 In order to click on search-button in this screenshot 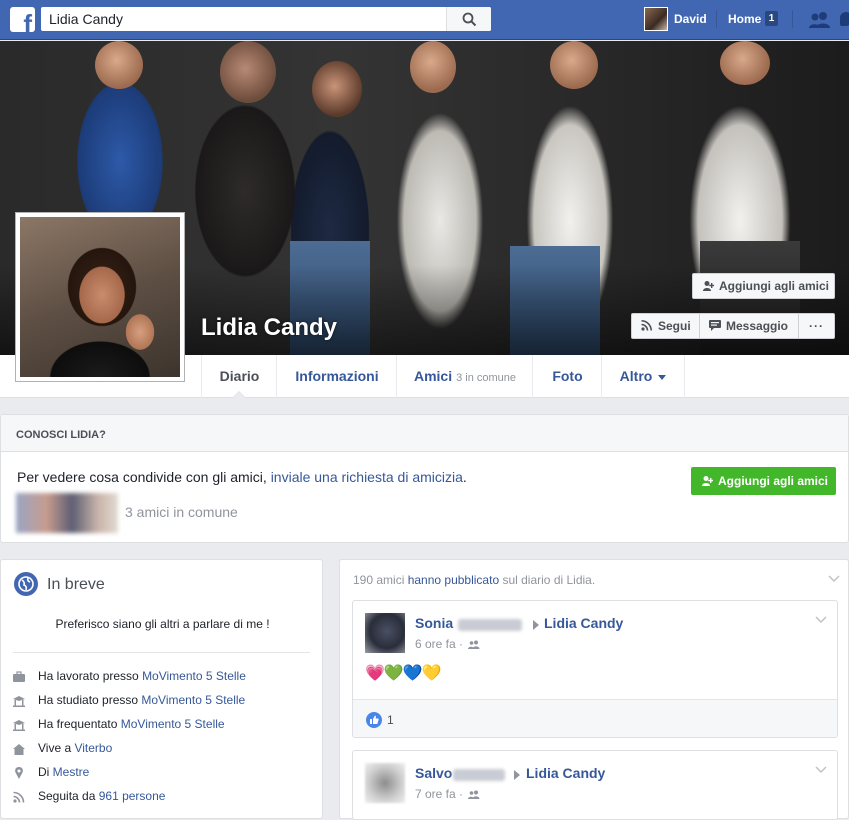, I will do `click(468, 19)`.